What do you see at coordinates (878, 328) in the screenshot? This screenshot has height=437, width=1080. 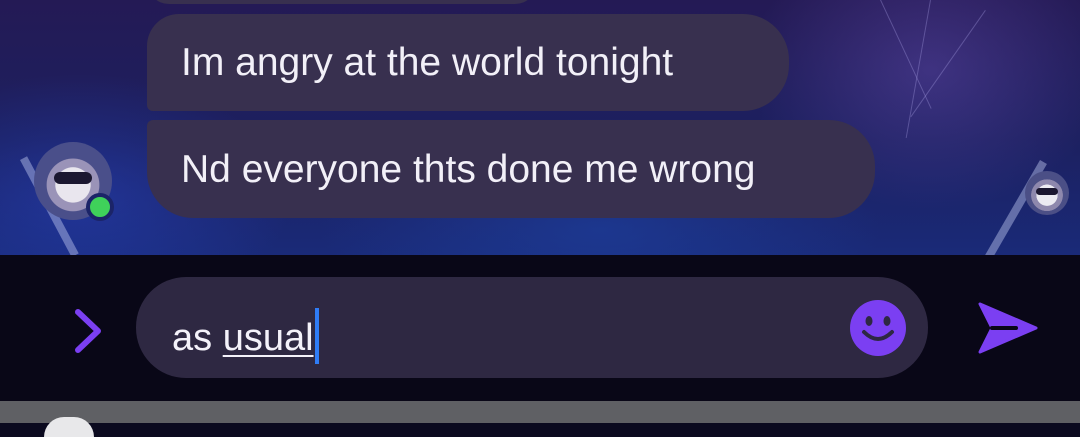 I see `smiley-icon` at bounding box center [878, 328].